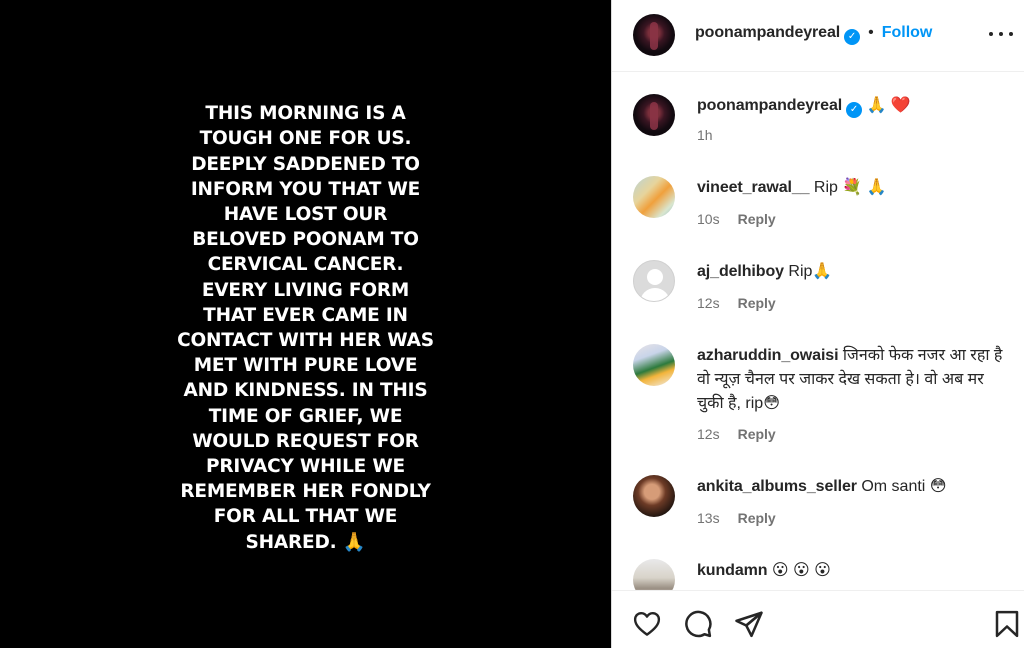 The image size is (1024, 648). I want to click on post-image-text-line: SHARED. 🙏, so click(305, 542).